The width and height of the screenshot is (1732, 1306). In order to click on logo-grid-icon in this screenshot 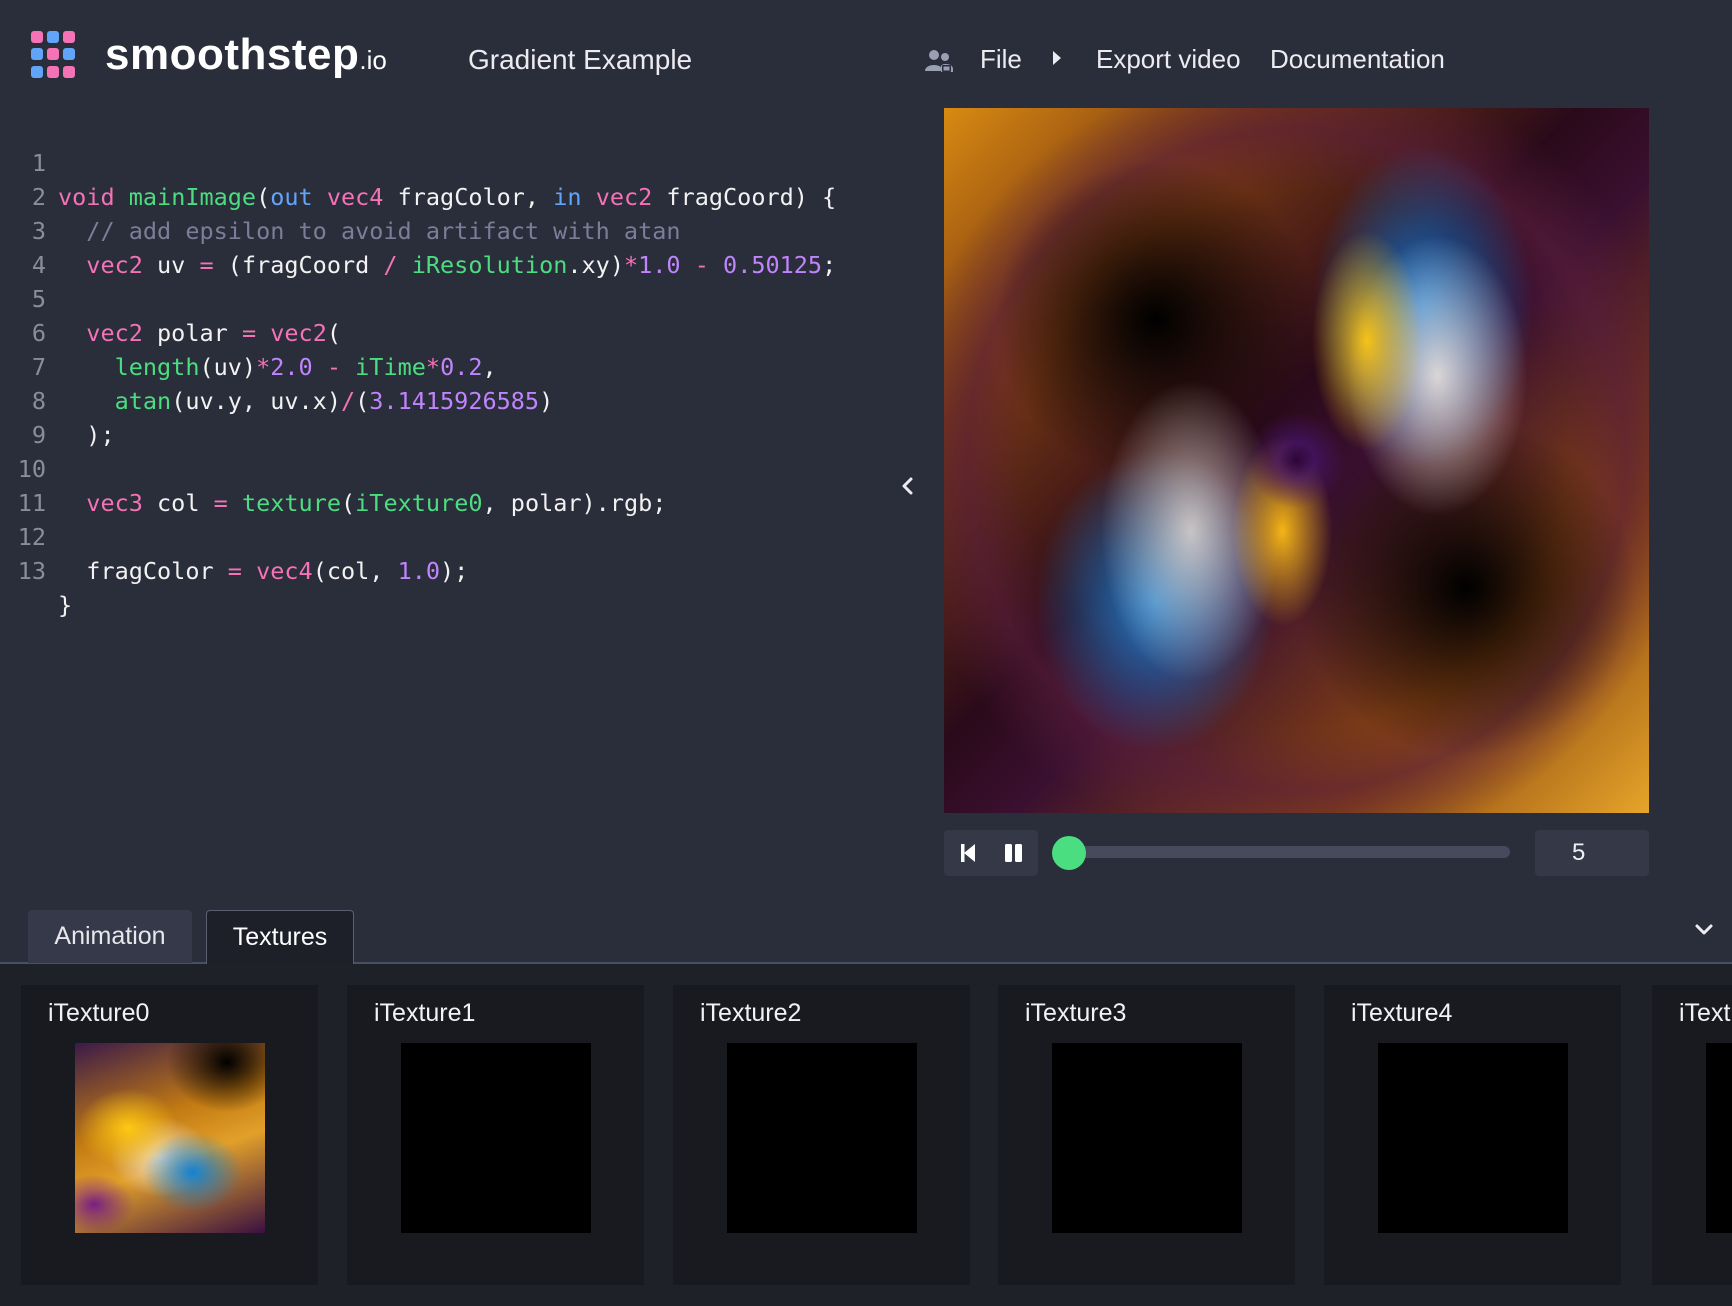, I will do `click(55, 55)`.